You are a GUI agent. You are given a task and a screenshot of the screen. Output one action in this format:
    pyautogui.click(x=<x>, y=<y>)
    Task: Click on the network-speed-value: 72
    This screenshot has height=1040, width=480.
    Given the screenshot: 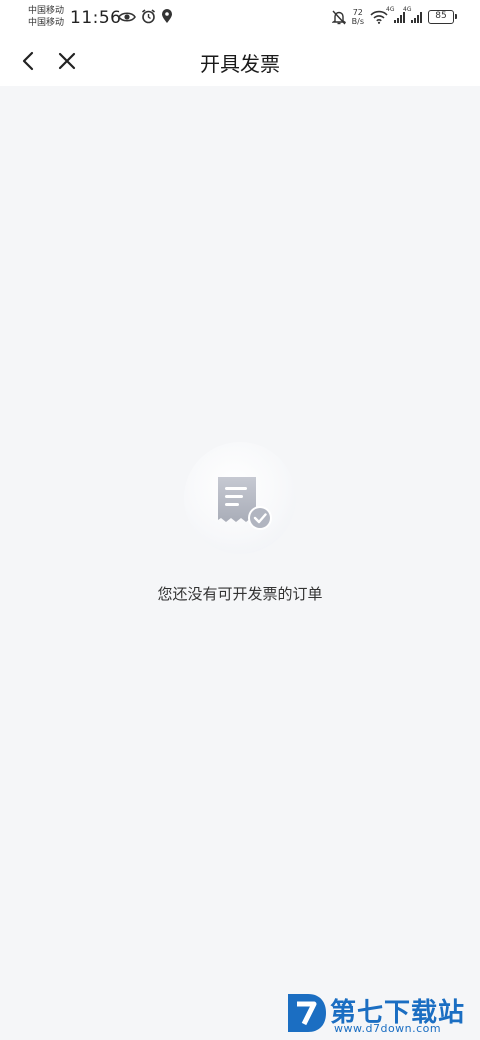 What is the action you would take?
    pyautogui.click(x=357, y=12)
    